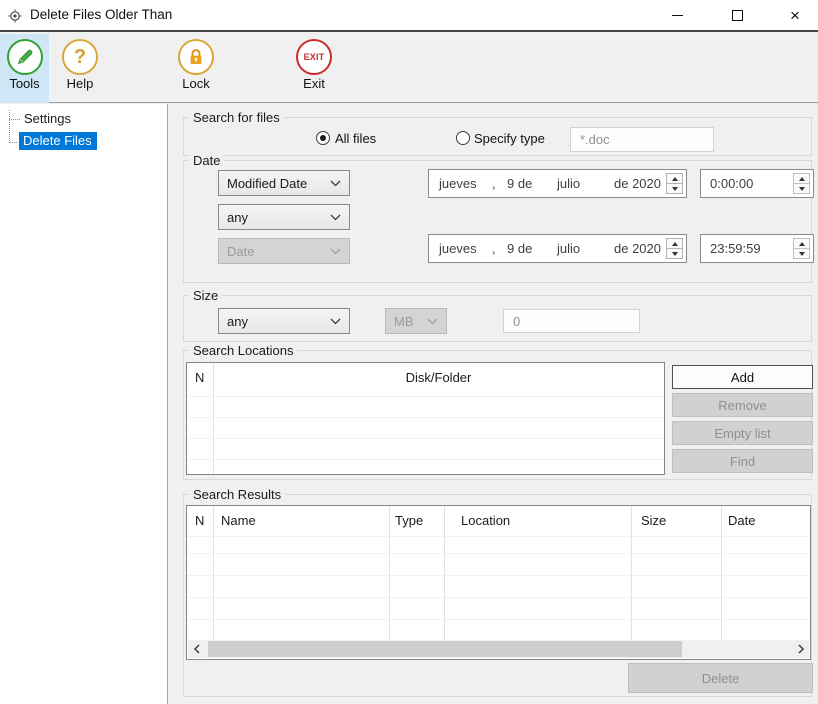  Describe the element at coordinates (757, 248) in the screenshot. I see `end-time-picker: 23:59:59` at that location.